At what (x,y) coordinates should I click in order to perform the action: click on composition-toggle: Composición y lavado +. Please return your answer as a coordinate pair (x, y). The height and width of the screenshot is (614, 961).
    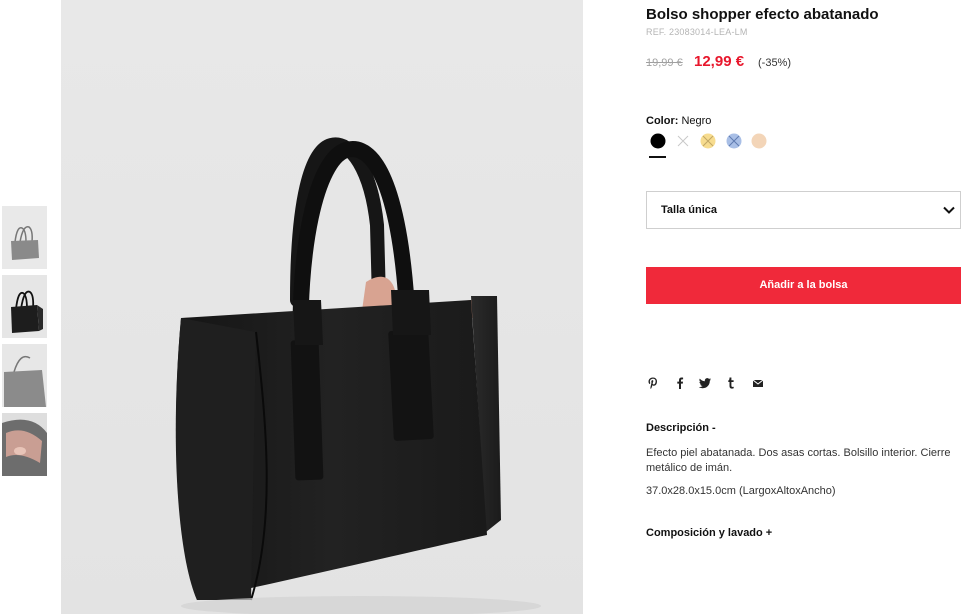
    Looking at the image, I should click on (709, 533).